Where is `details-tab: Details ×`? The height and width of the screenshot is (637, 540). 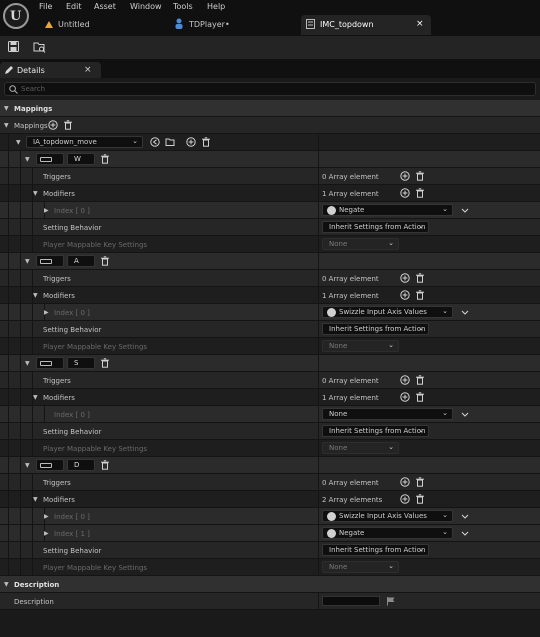
details-tab: Details × is located at coordinates (50, 70).